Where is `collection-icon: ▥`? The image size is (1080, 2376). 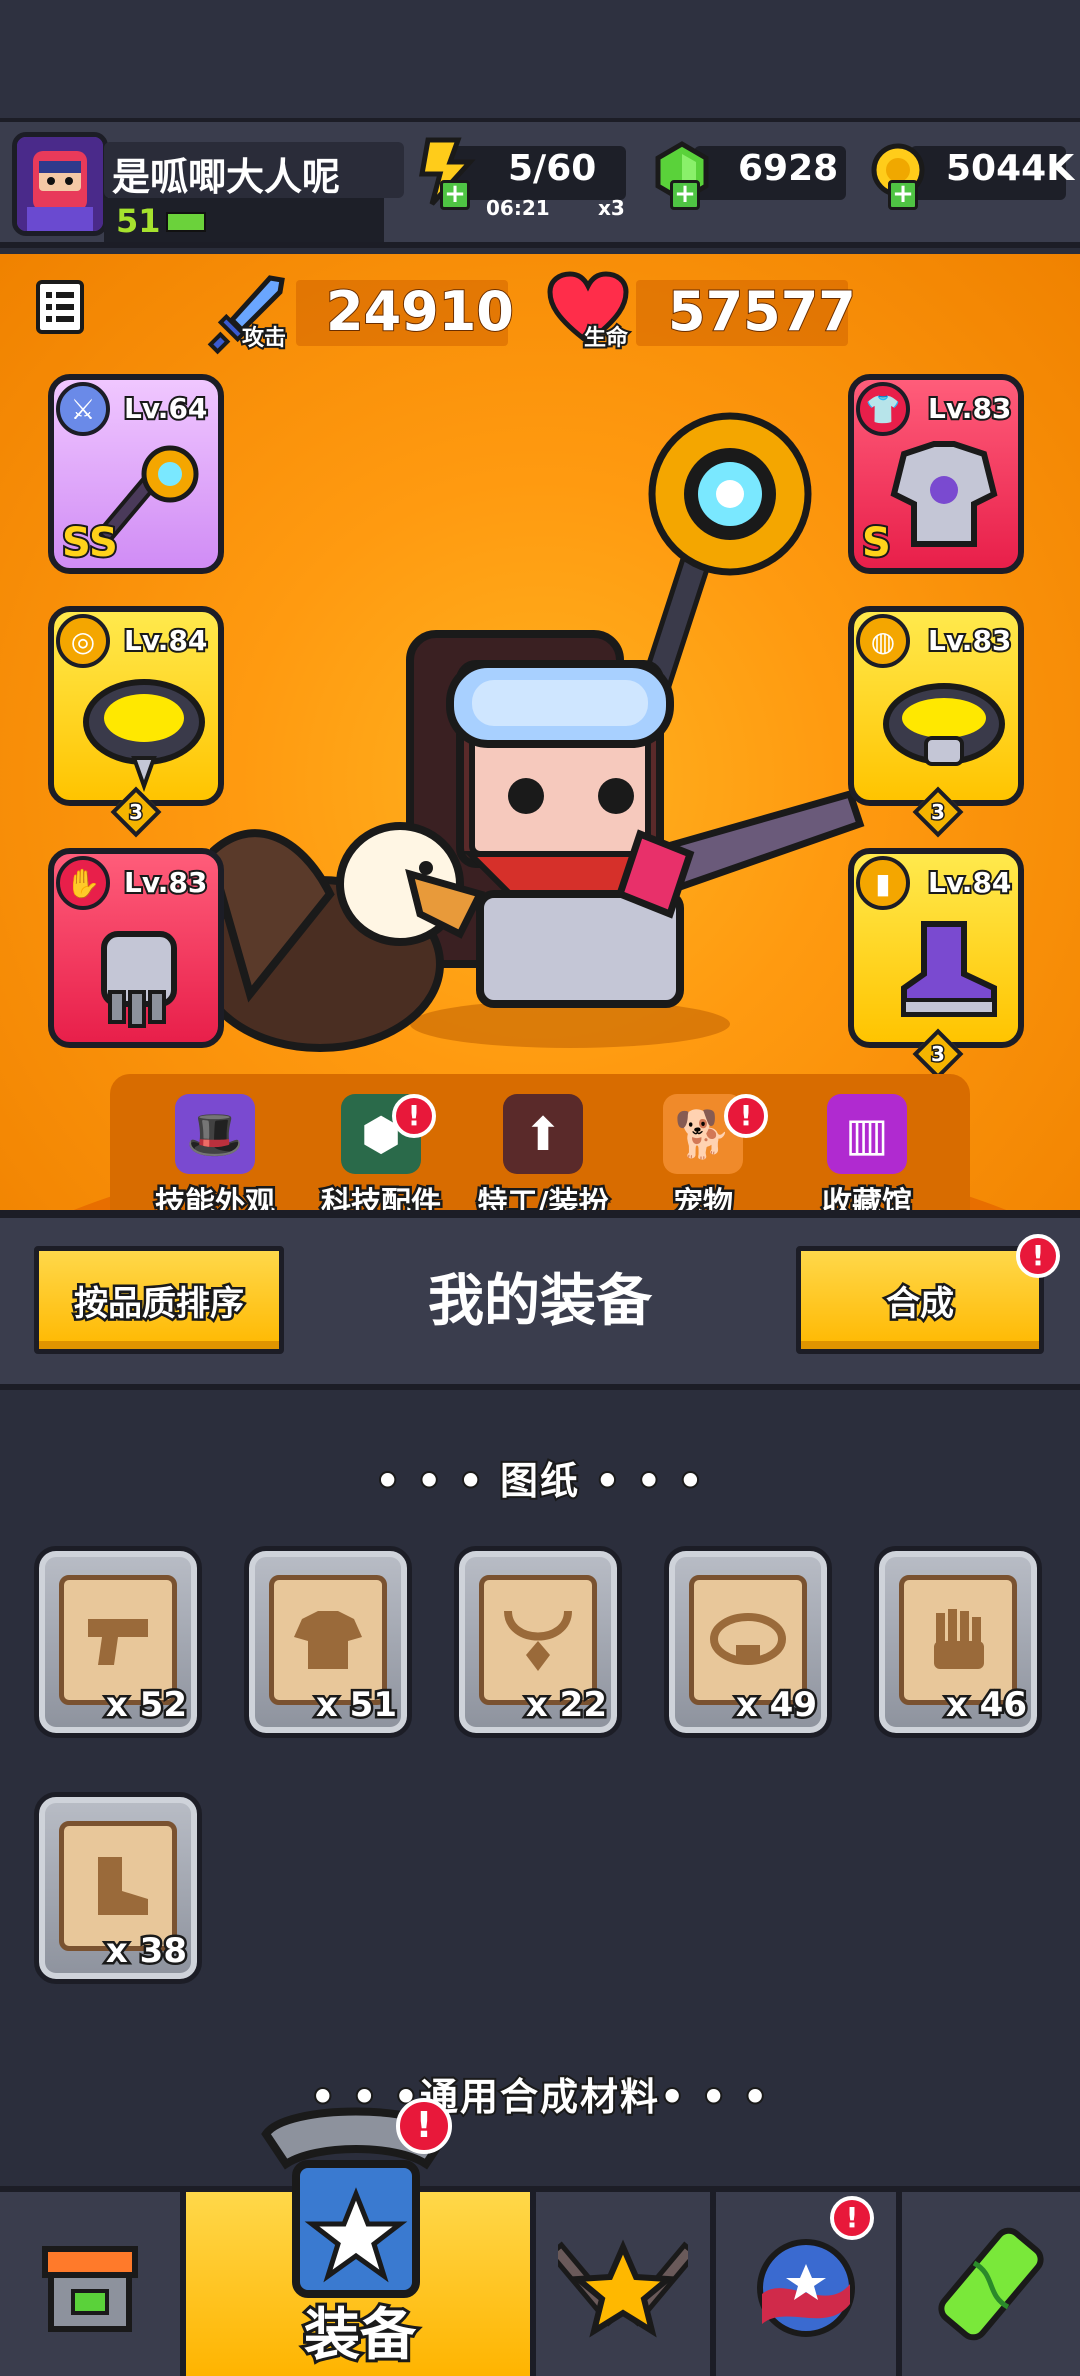
collection-icon: ▥ is located at coordinates (867, 1134).